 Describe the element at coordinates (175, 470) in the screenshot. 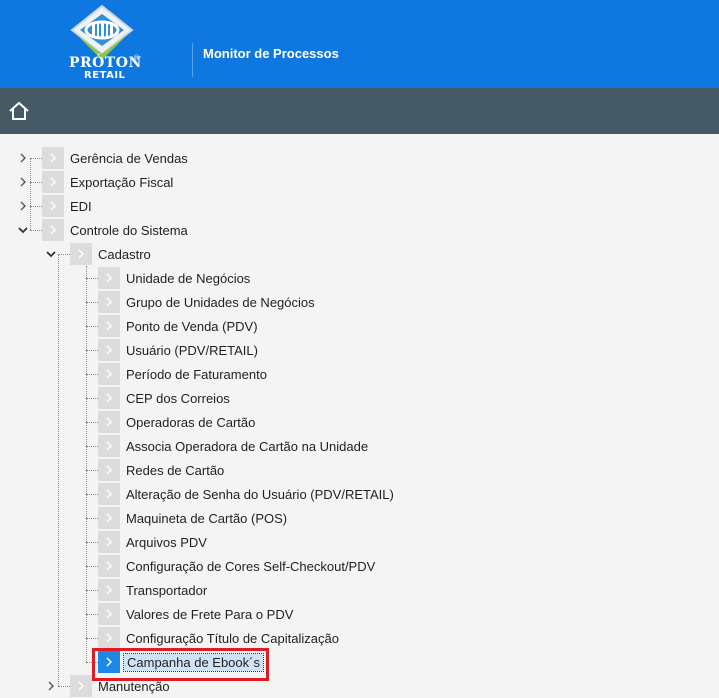

I see `tree-node-label: Redes de Cartão` at that location.